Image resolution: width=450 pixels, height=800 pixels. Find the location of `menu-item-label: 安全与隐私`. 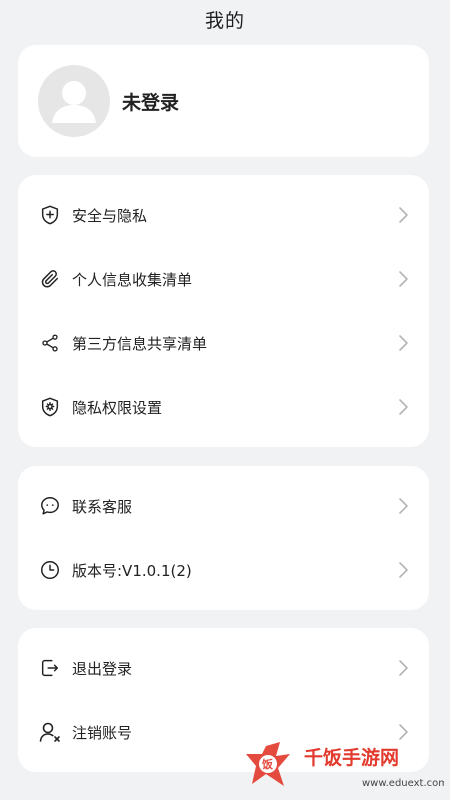

menu-item-label: 安全与隐私 is located at coordinates (110, 215).